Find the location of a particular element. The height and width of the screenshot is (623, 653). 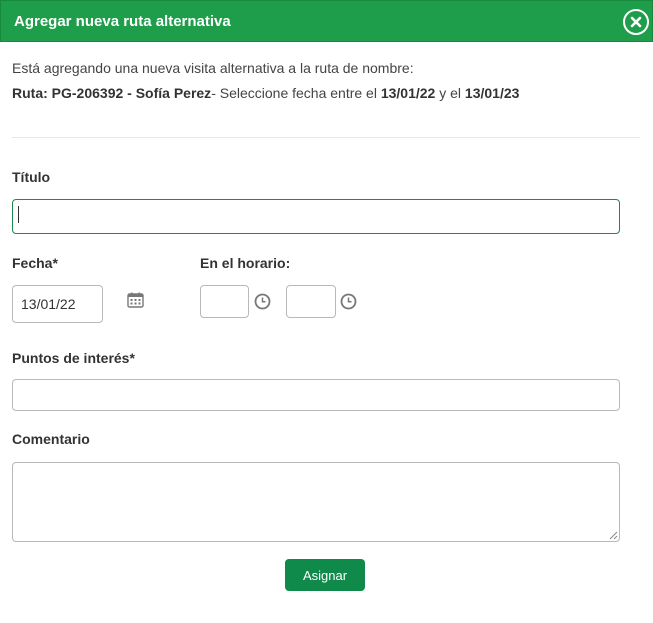

resize-grip-icon is located at coordinates (613, 535).